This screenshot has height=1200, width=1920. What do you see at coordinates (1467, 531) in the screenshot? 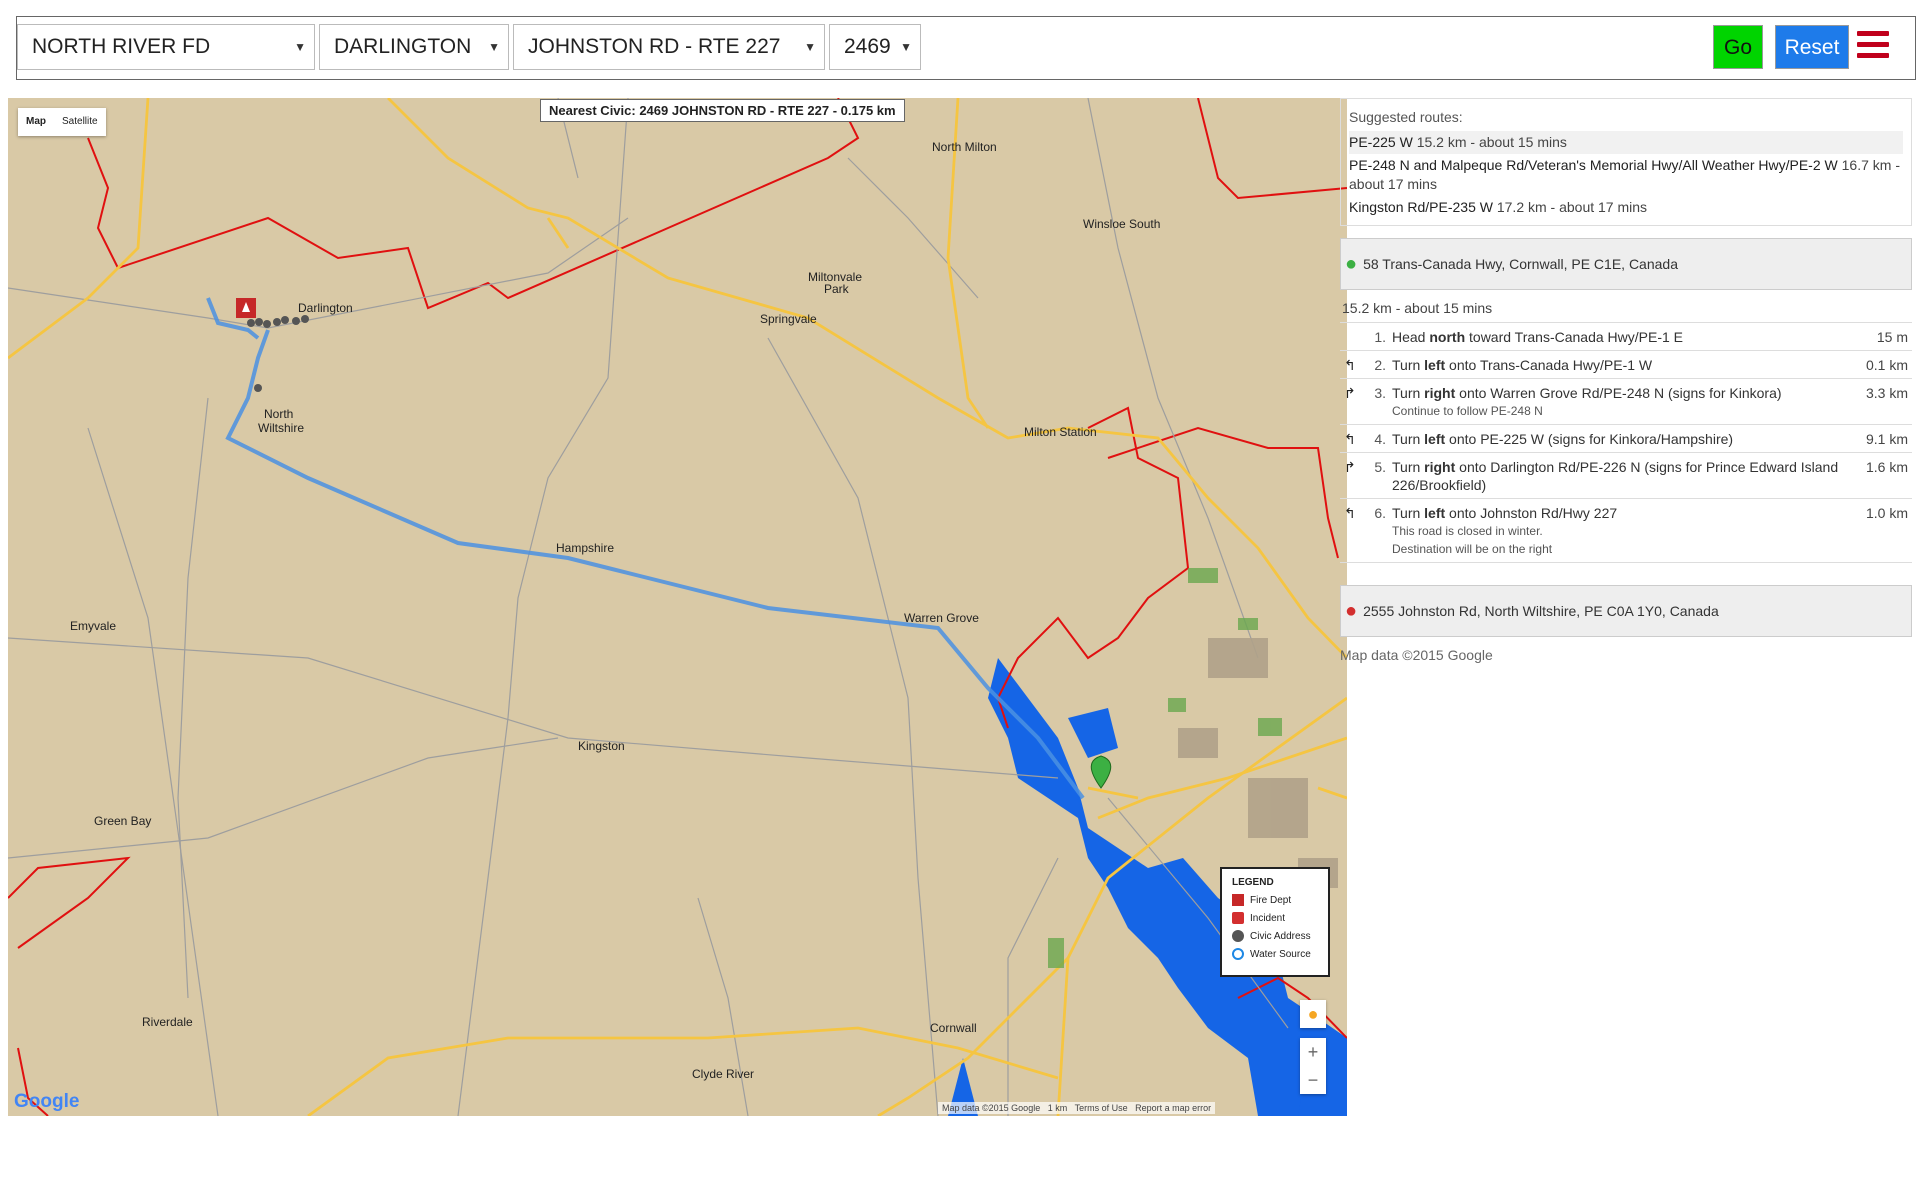
I see `step-note: This road is closed in winter.` at bounding box center [1467, 531].